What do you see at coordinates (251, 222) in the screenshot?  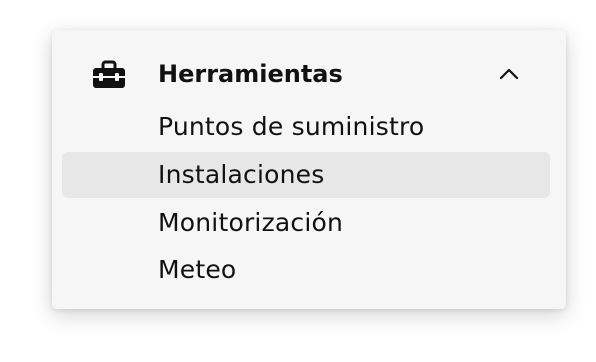 I see `menu-item-label: Monitorización` at bounding box center [251, 222].